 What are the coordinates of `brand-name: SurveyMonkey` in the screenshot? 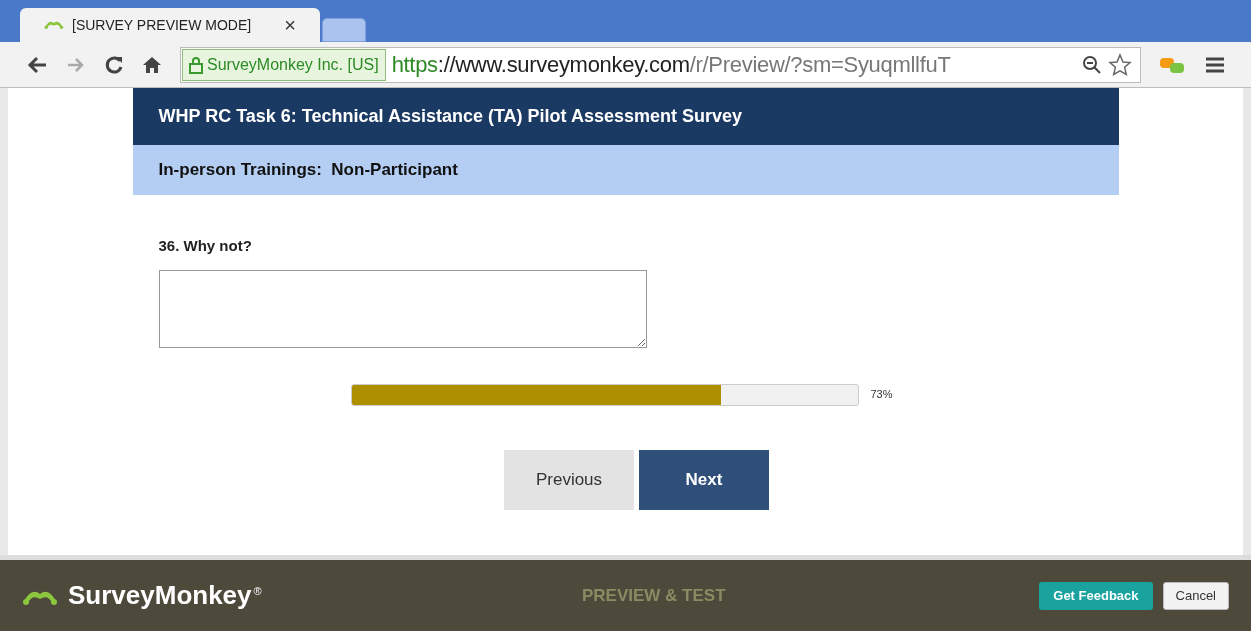 It's located at (160, 595).